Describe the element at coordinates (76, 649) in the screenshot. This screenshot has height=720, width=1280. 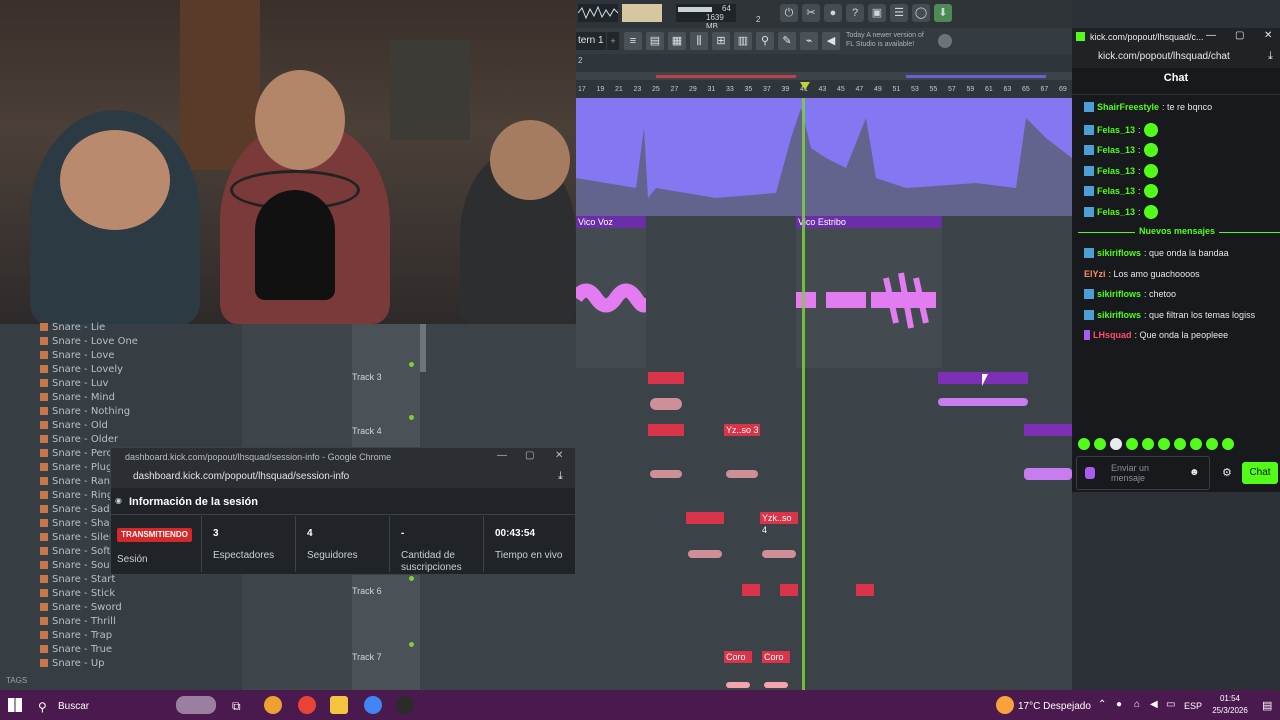
I see `browser-item: Snare - True` at that location.